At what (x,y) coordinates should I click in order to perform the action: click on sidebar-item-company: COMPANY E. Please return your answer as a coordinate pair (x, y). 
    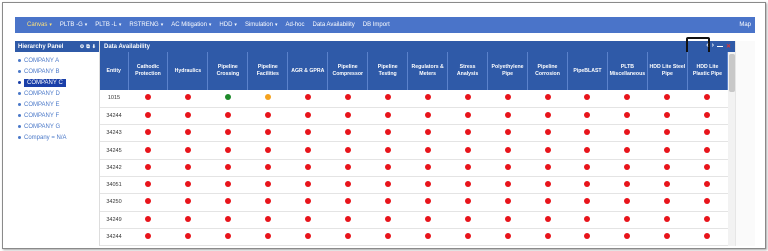
    Looking at the image, I should click on (57, 104).